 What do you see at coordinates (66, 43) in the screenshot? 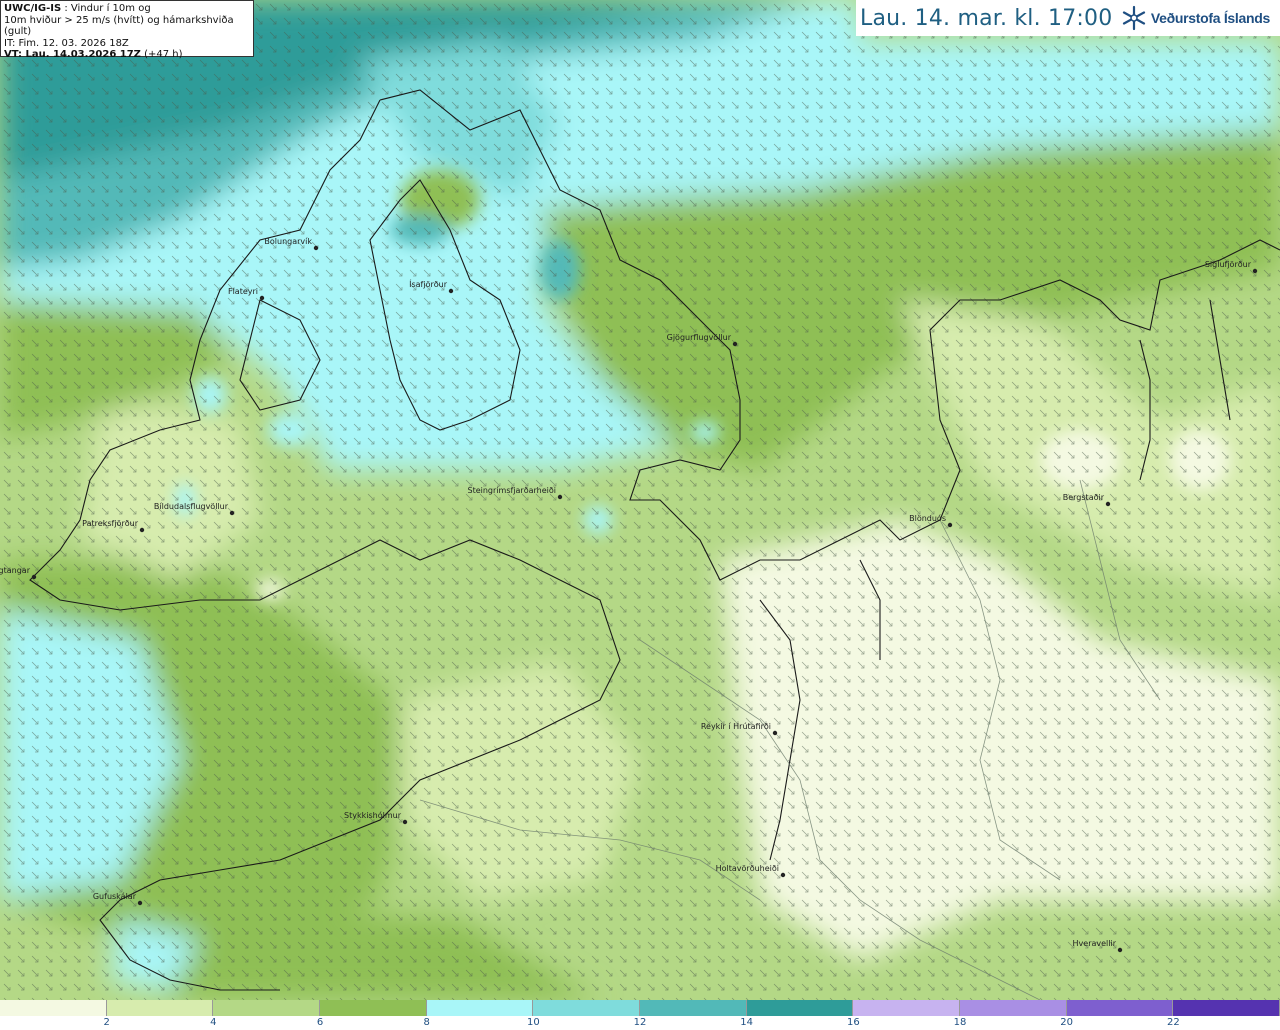
I see `init-time-line: IT: Fim. 12. 03. 2026 18Z` at bounding box center [66, 43].